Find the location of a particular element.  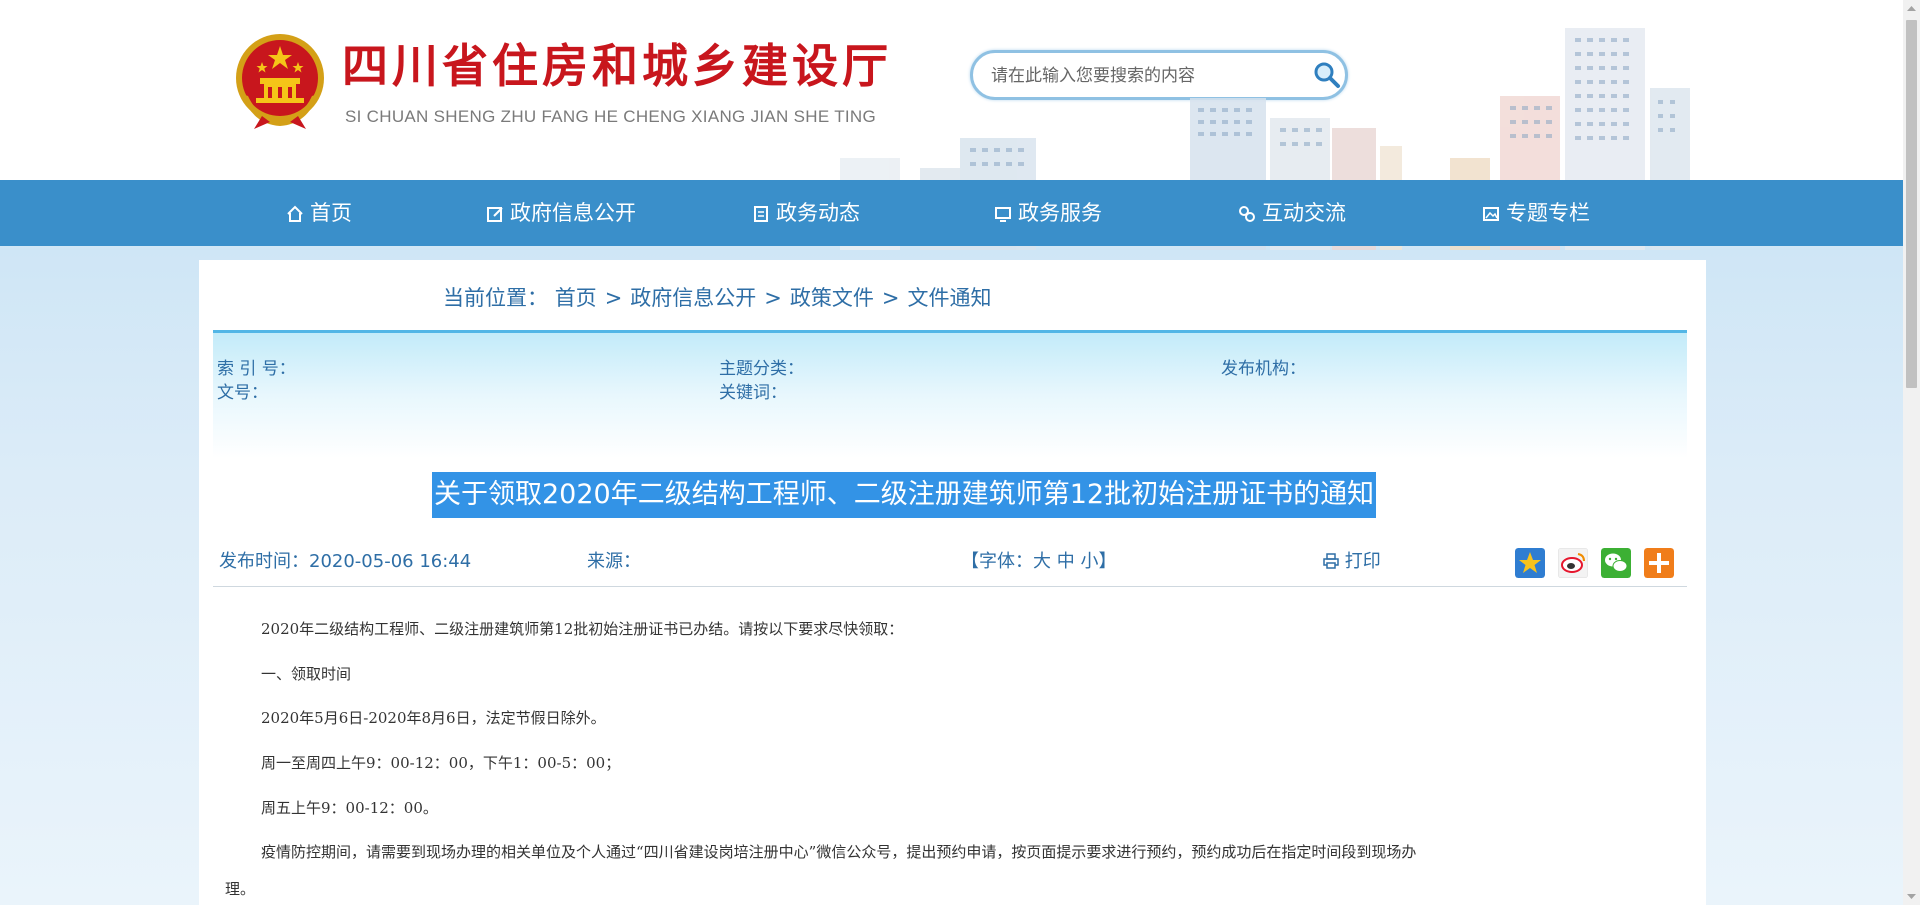

font-label-prefix: 【字体： is located at coordinates (997, 561).